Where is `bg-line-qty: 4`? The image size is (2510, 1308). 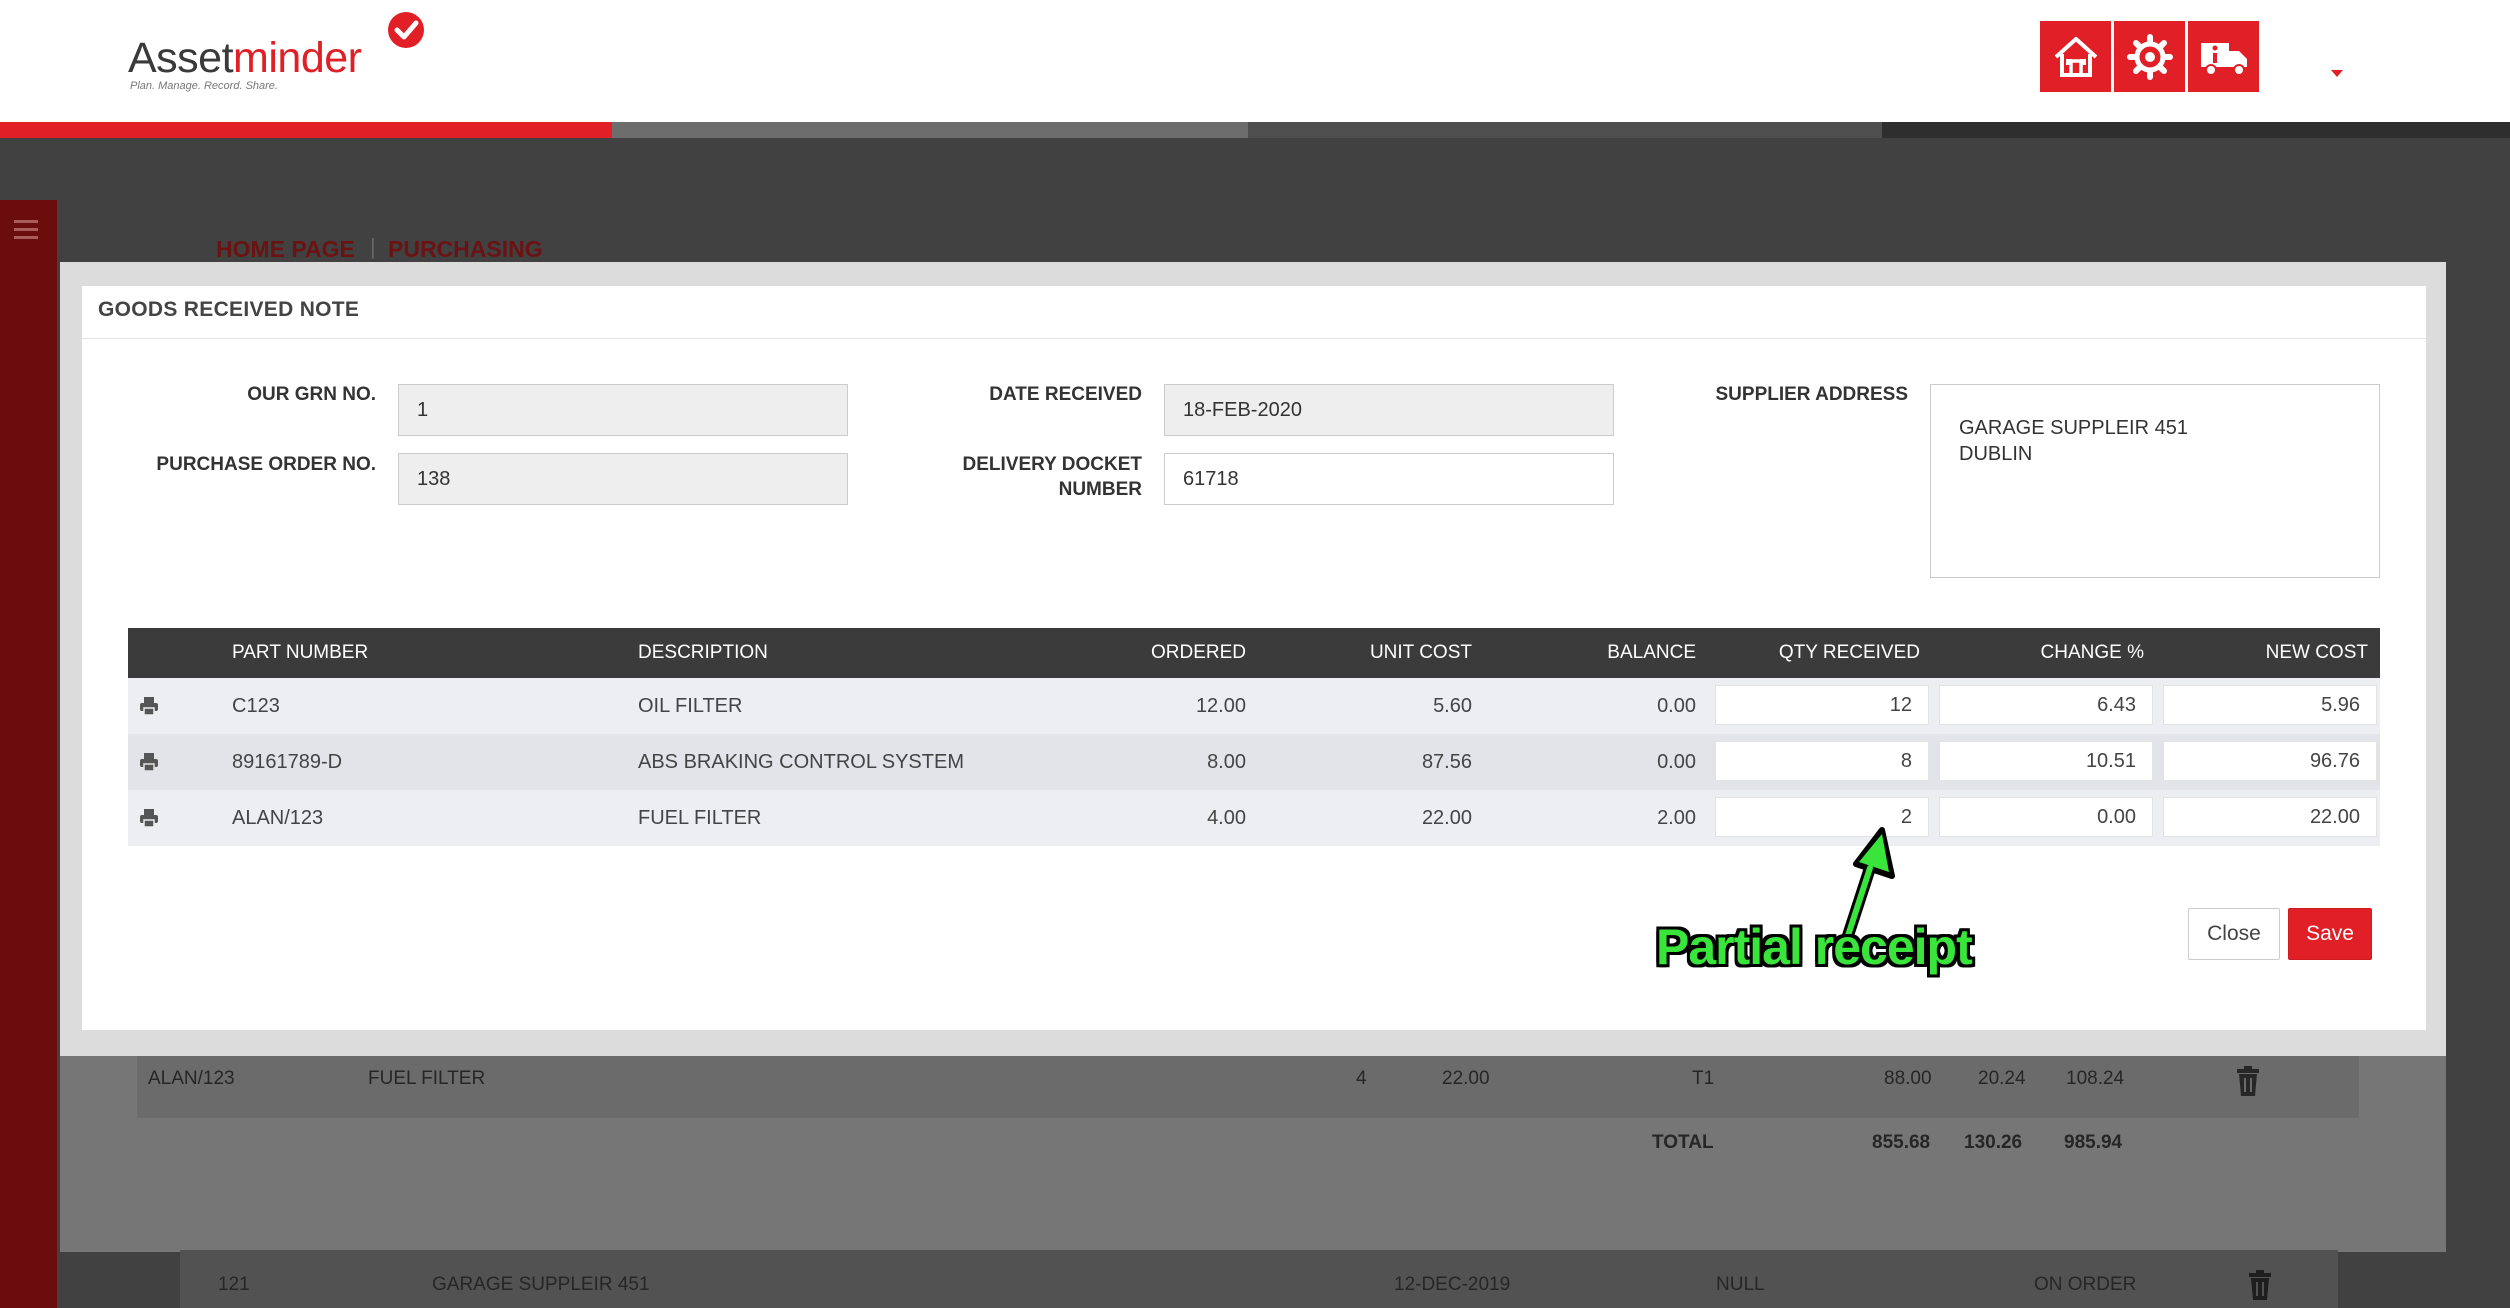 bg-line-qty: 4 is located at coordinates (1361, 1078).